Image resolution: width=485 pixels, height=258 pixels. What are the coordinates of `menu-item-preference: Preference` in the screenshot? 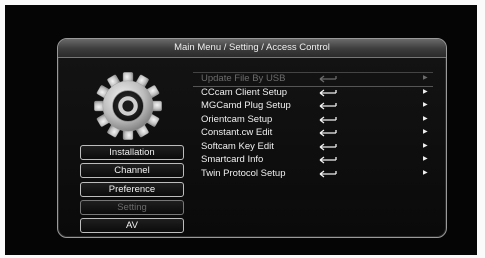 It's located at (132, 189).